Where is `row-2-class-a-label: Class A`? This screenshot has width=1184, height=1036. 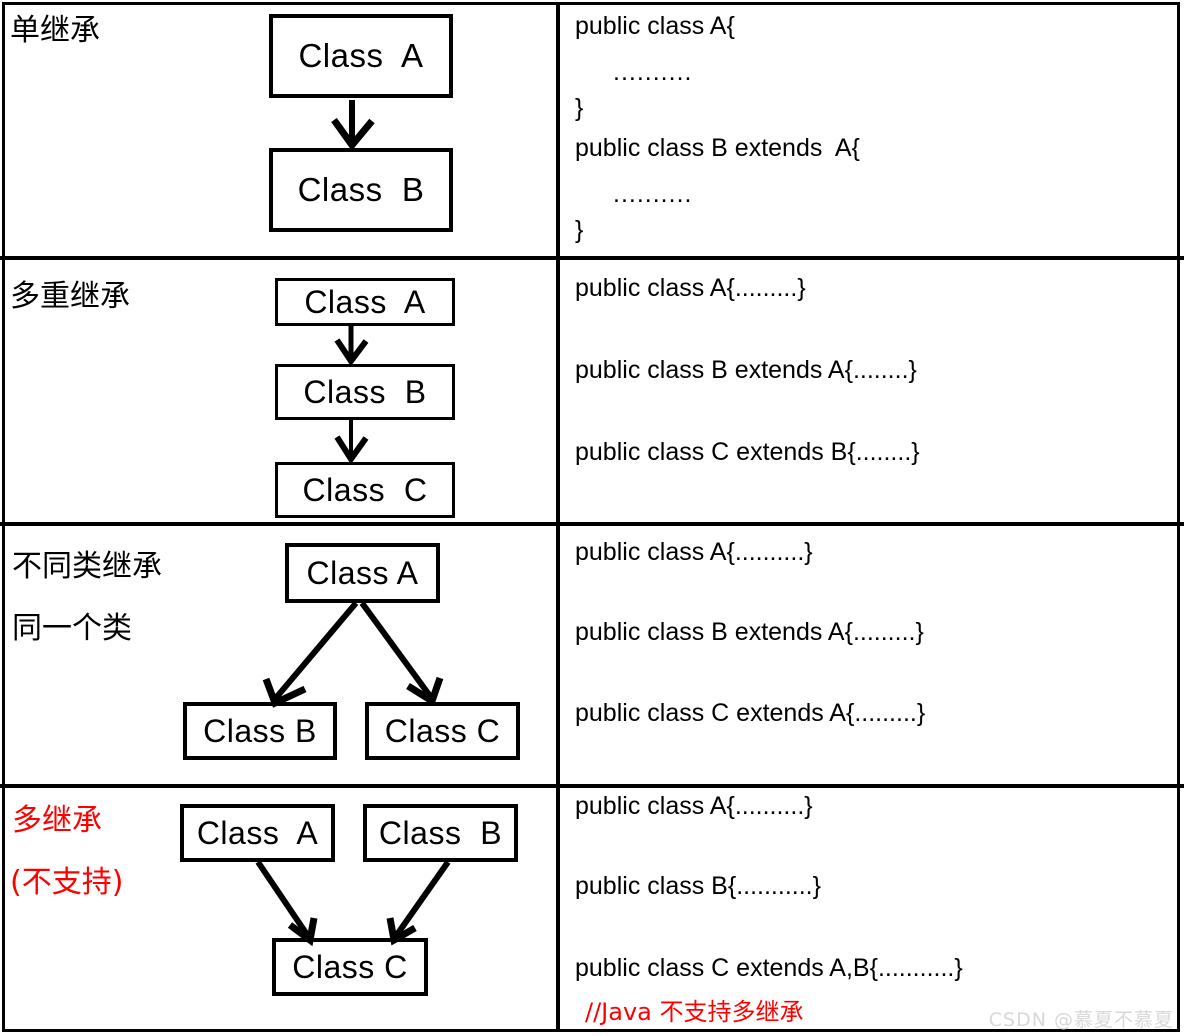
row-2-class-a-label: Class A is located at coordinates (365, 301).